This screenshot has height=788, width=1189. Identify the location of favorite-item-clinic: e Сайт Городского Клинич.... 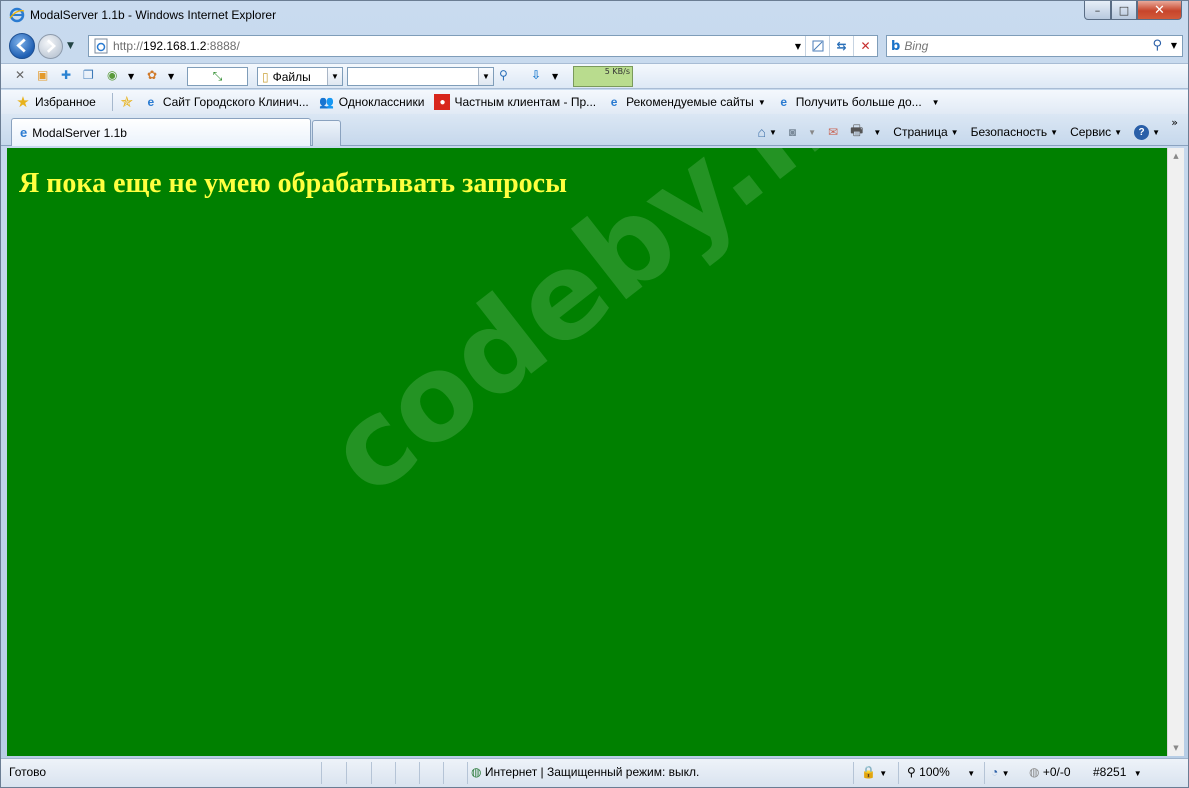
(225, 102).